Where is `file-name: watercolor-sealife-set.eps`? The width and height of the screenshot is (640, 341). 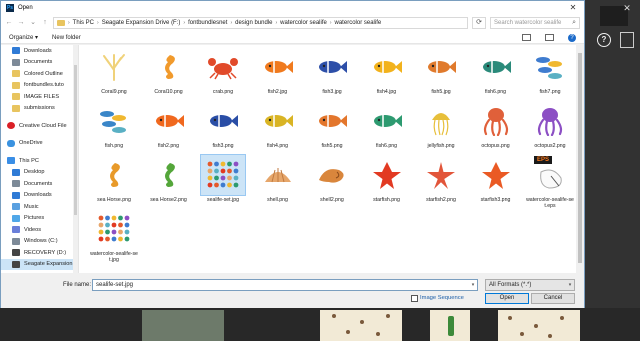 file-name: watercolor-sealife-set.eps is located at coordinates (550, 203).